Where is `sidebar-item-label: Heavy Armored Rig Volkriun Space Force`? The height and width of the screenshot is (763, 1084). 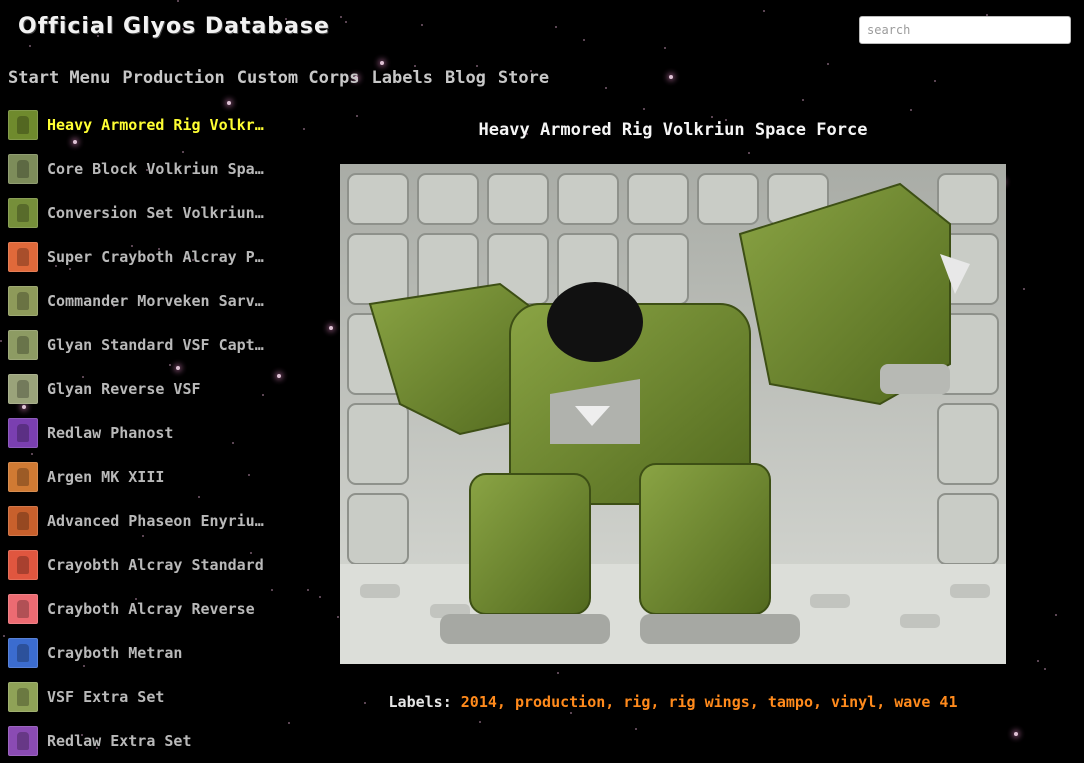 sidebar-item-label: Heavy Armored Rig Volkriun Space Force is located at coordinates (158, 125).